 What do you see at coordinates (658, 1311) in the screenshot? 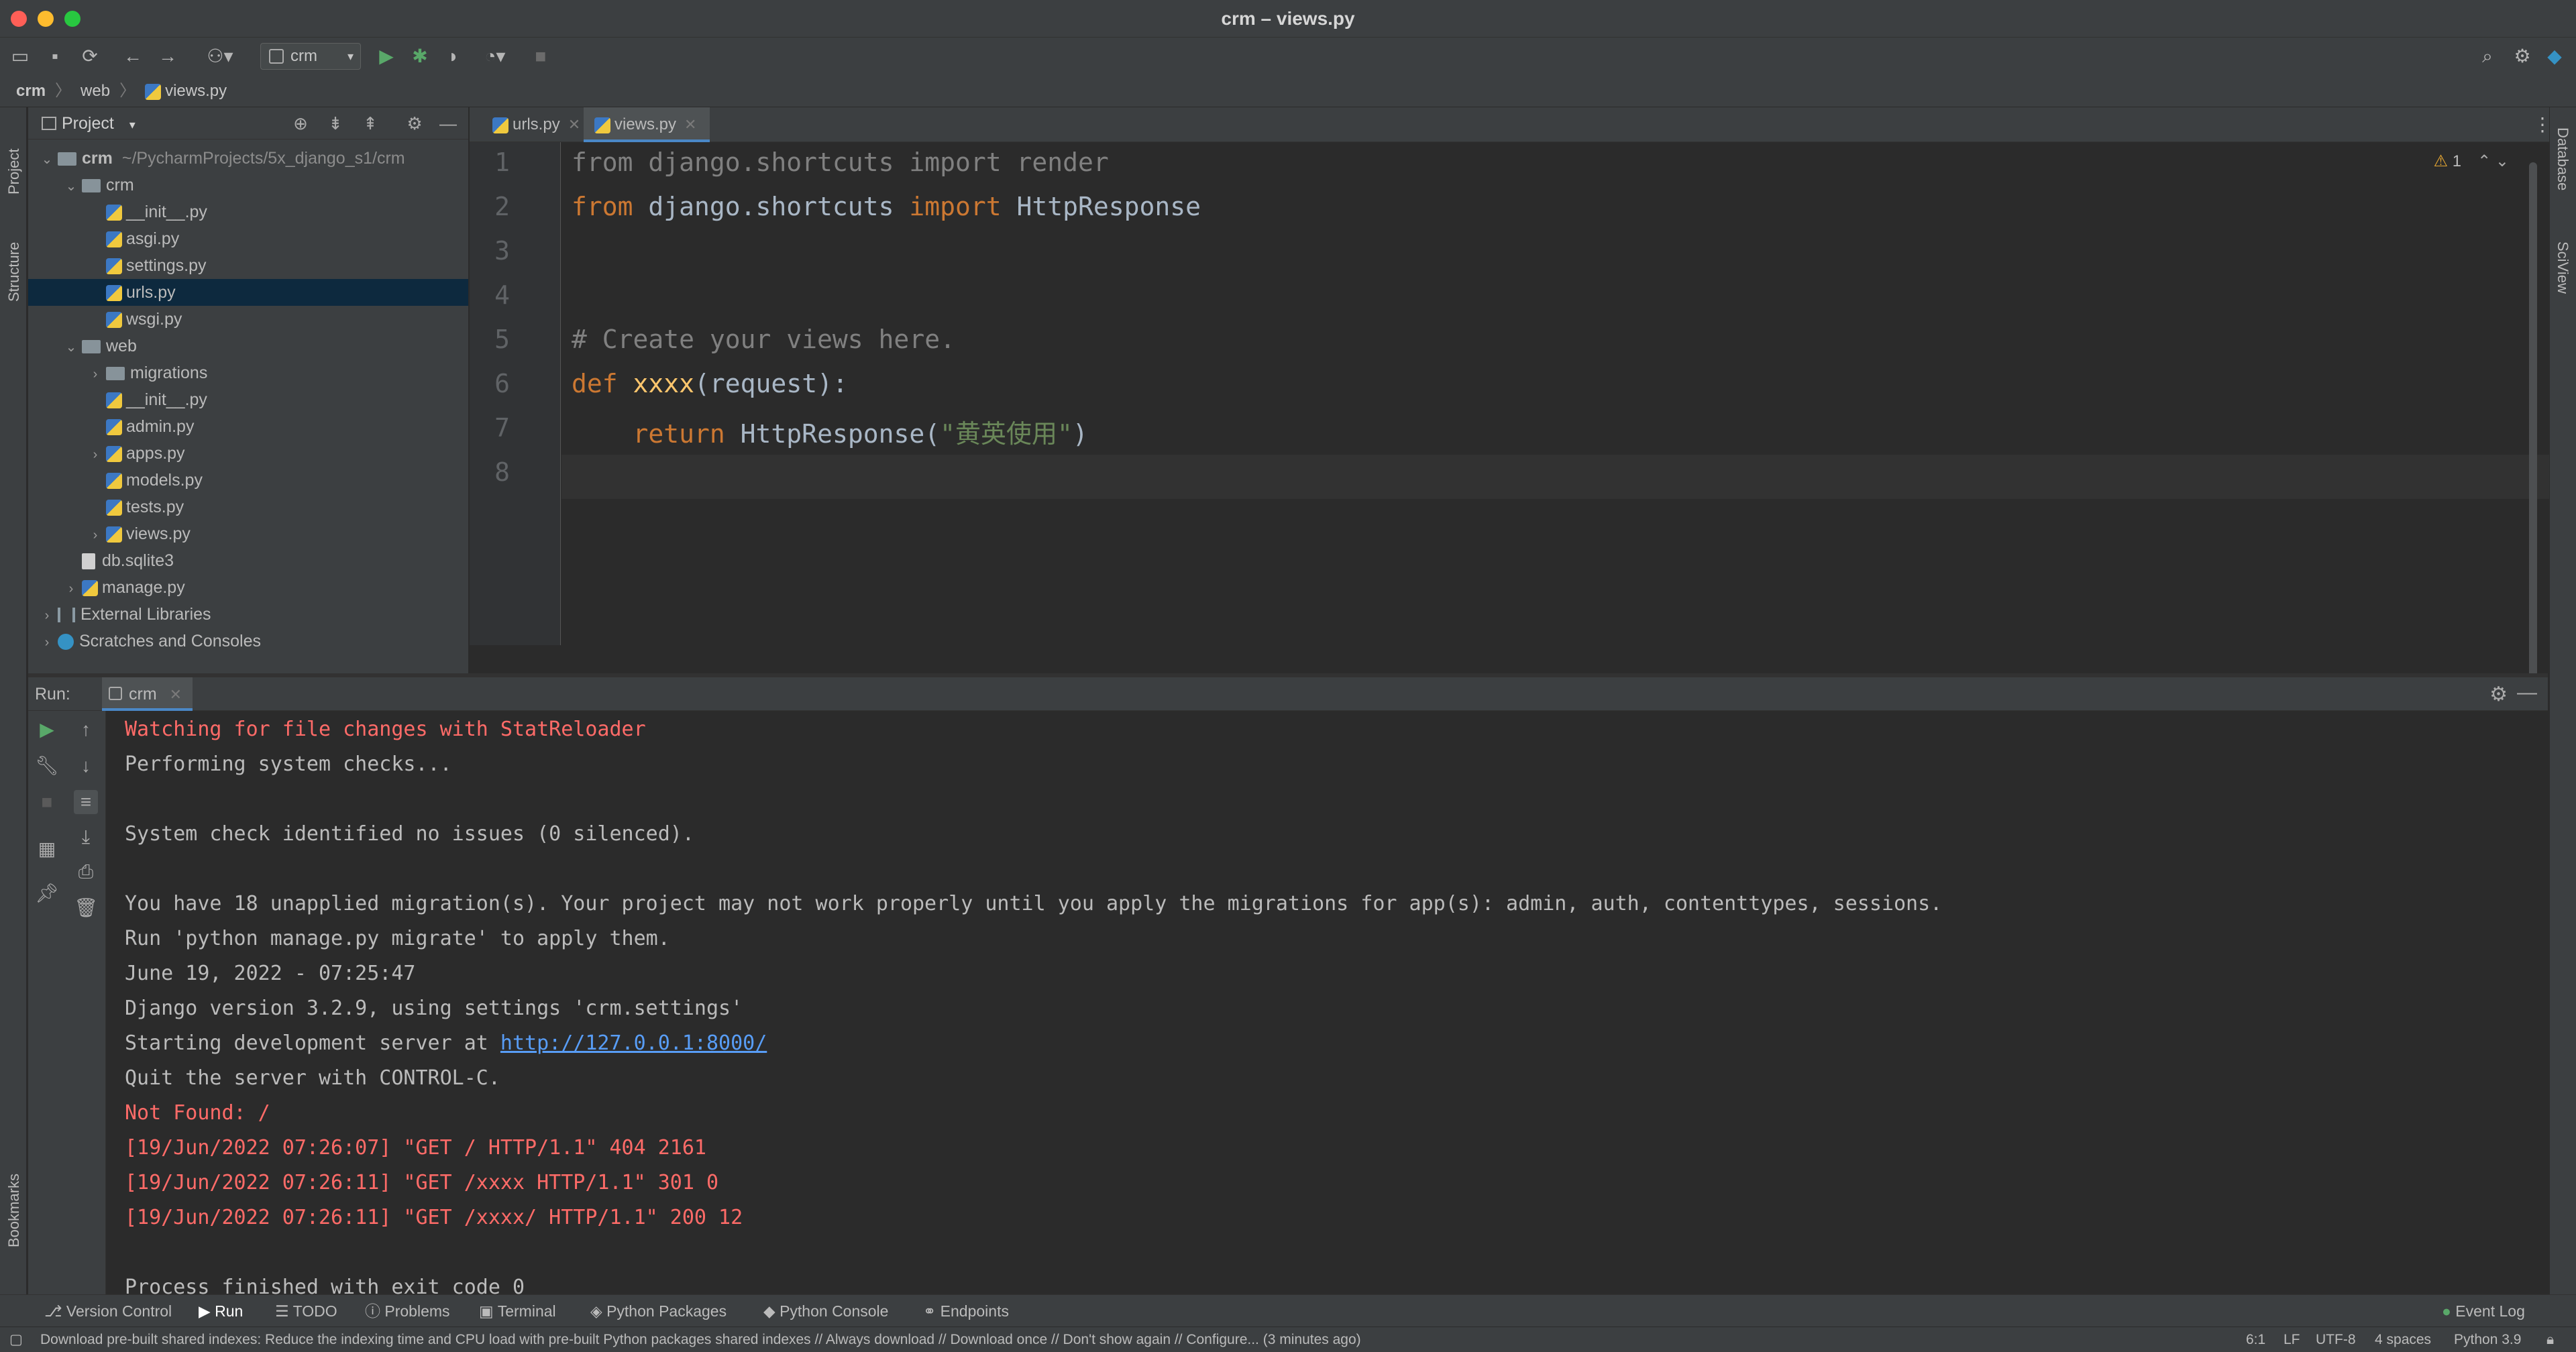
I see `tool-python-packages: ◈ Python Packages` at bounding box center [658, 1311].